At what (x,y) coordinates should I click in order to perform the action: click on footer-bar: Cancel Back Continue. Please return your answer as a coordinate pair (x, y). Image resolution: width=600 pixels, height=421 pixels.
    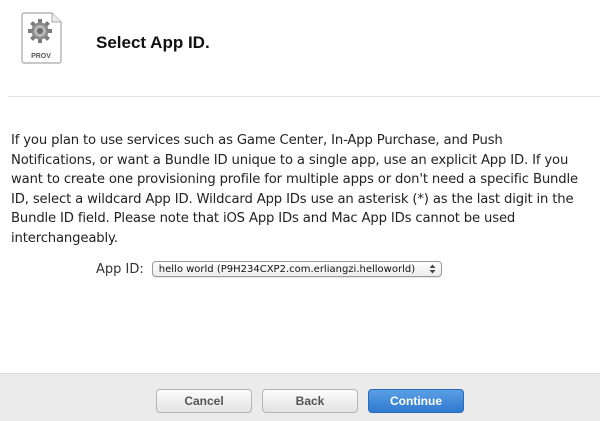
    Looking at the image, I should click on (300, 397).